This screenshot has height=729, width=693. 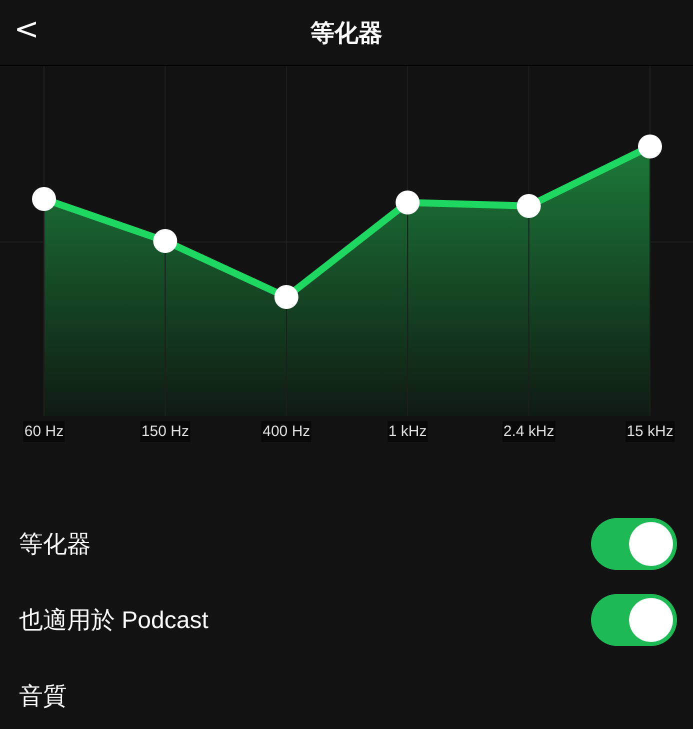 I want to click on band-label: 150 Hz, so click(x=165, y=431).